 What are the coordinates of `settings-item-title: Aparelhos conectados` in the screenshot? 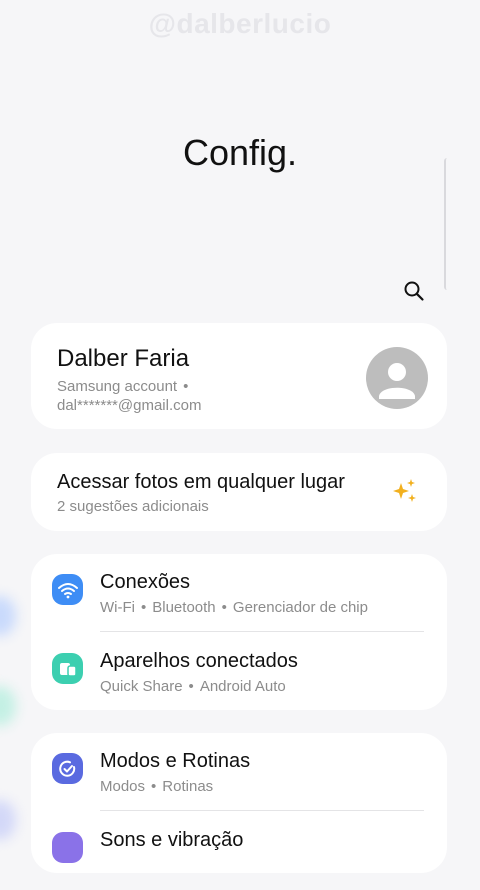 It's located at (199, 661).